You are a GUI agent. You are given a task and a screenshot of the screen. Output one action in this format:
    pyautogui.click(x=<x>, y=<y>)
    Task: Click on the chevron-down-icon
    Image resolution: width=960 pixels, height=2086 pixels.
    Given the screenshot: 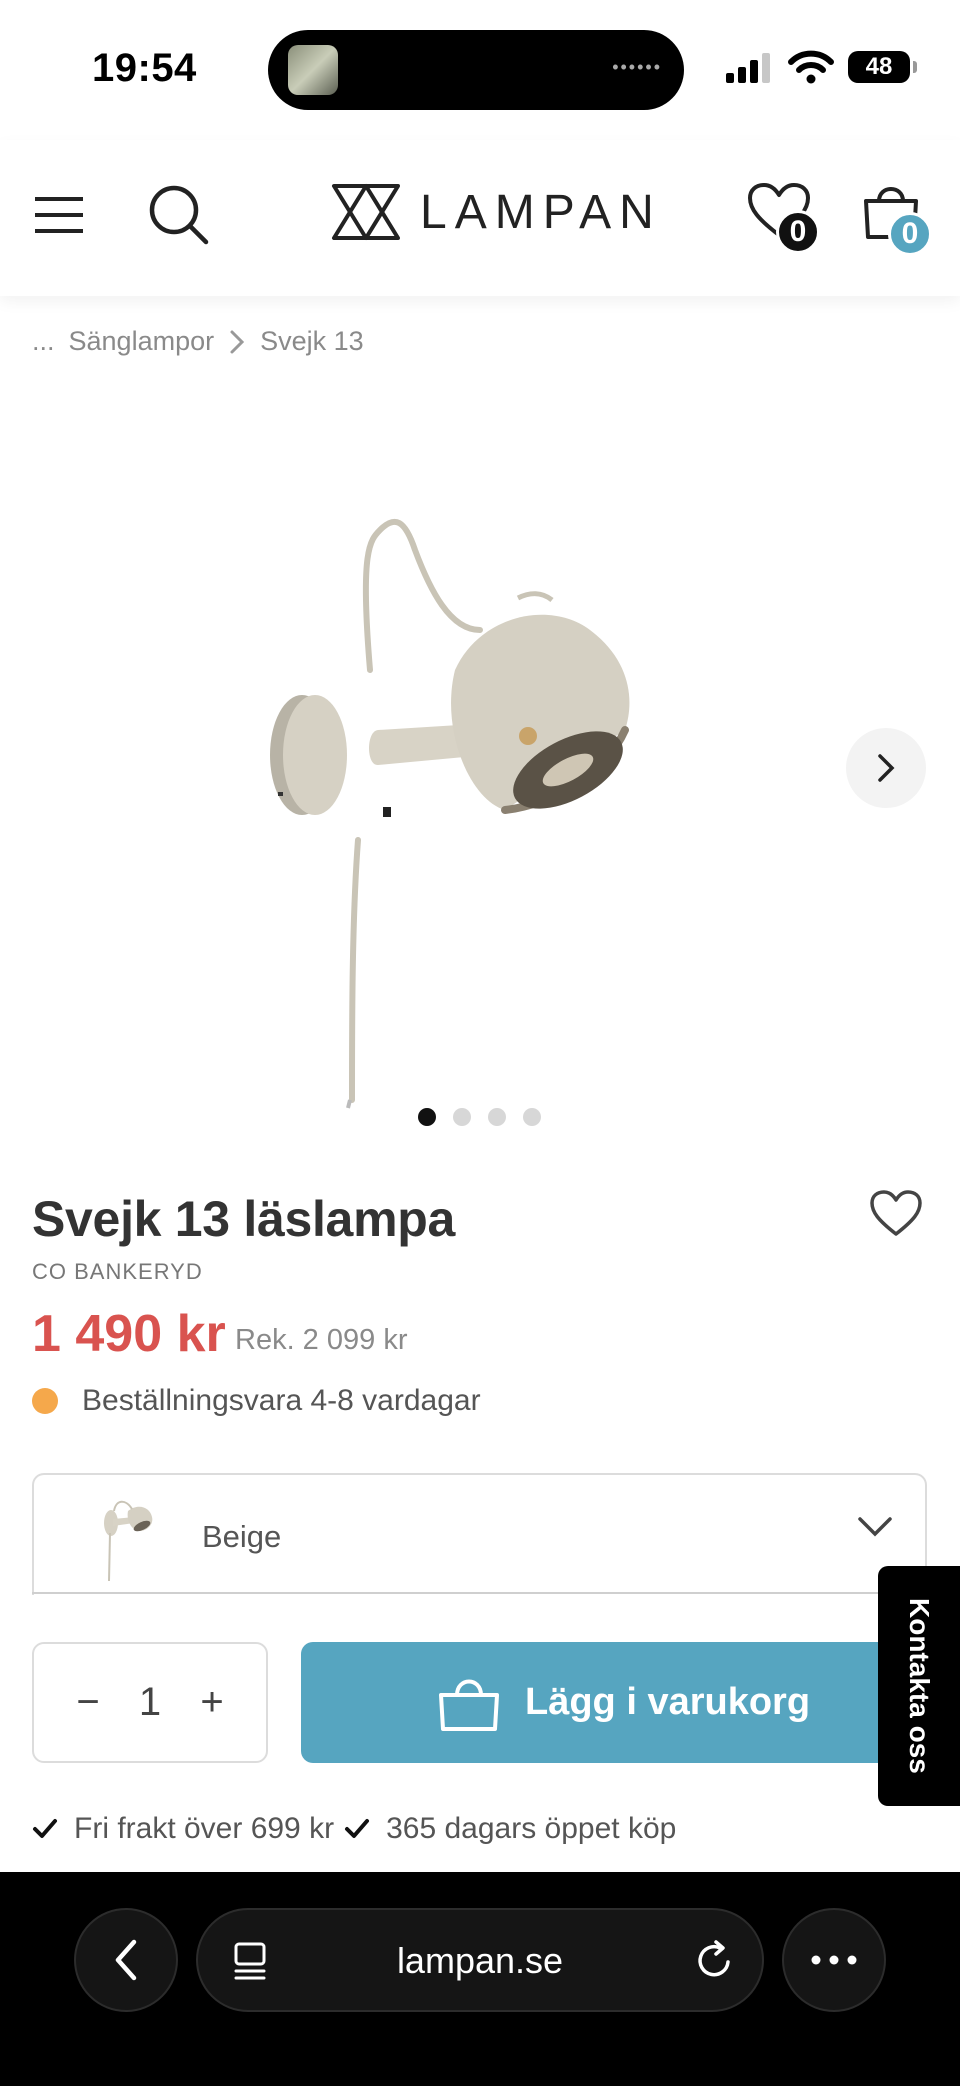 What is the action you would take?
    pyautogui.click(x=875, y=1527)
    